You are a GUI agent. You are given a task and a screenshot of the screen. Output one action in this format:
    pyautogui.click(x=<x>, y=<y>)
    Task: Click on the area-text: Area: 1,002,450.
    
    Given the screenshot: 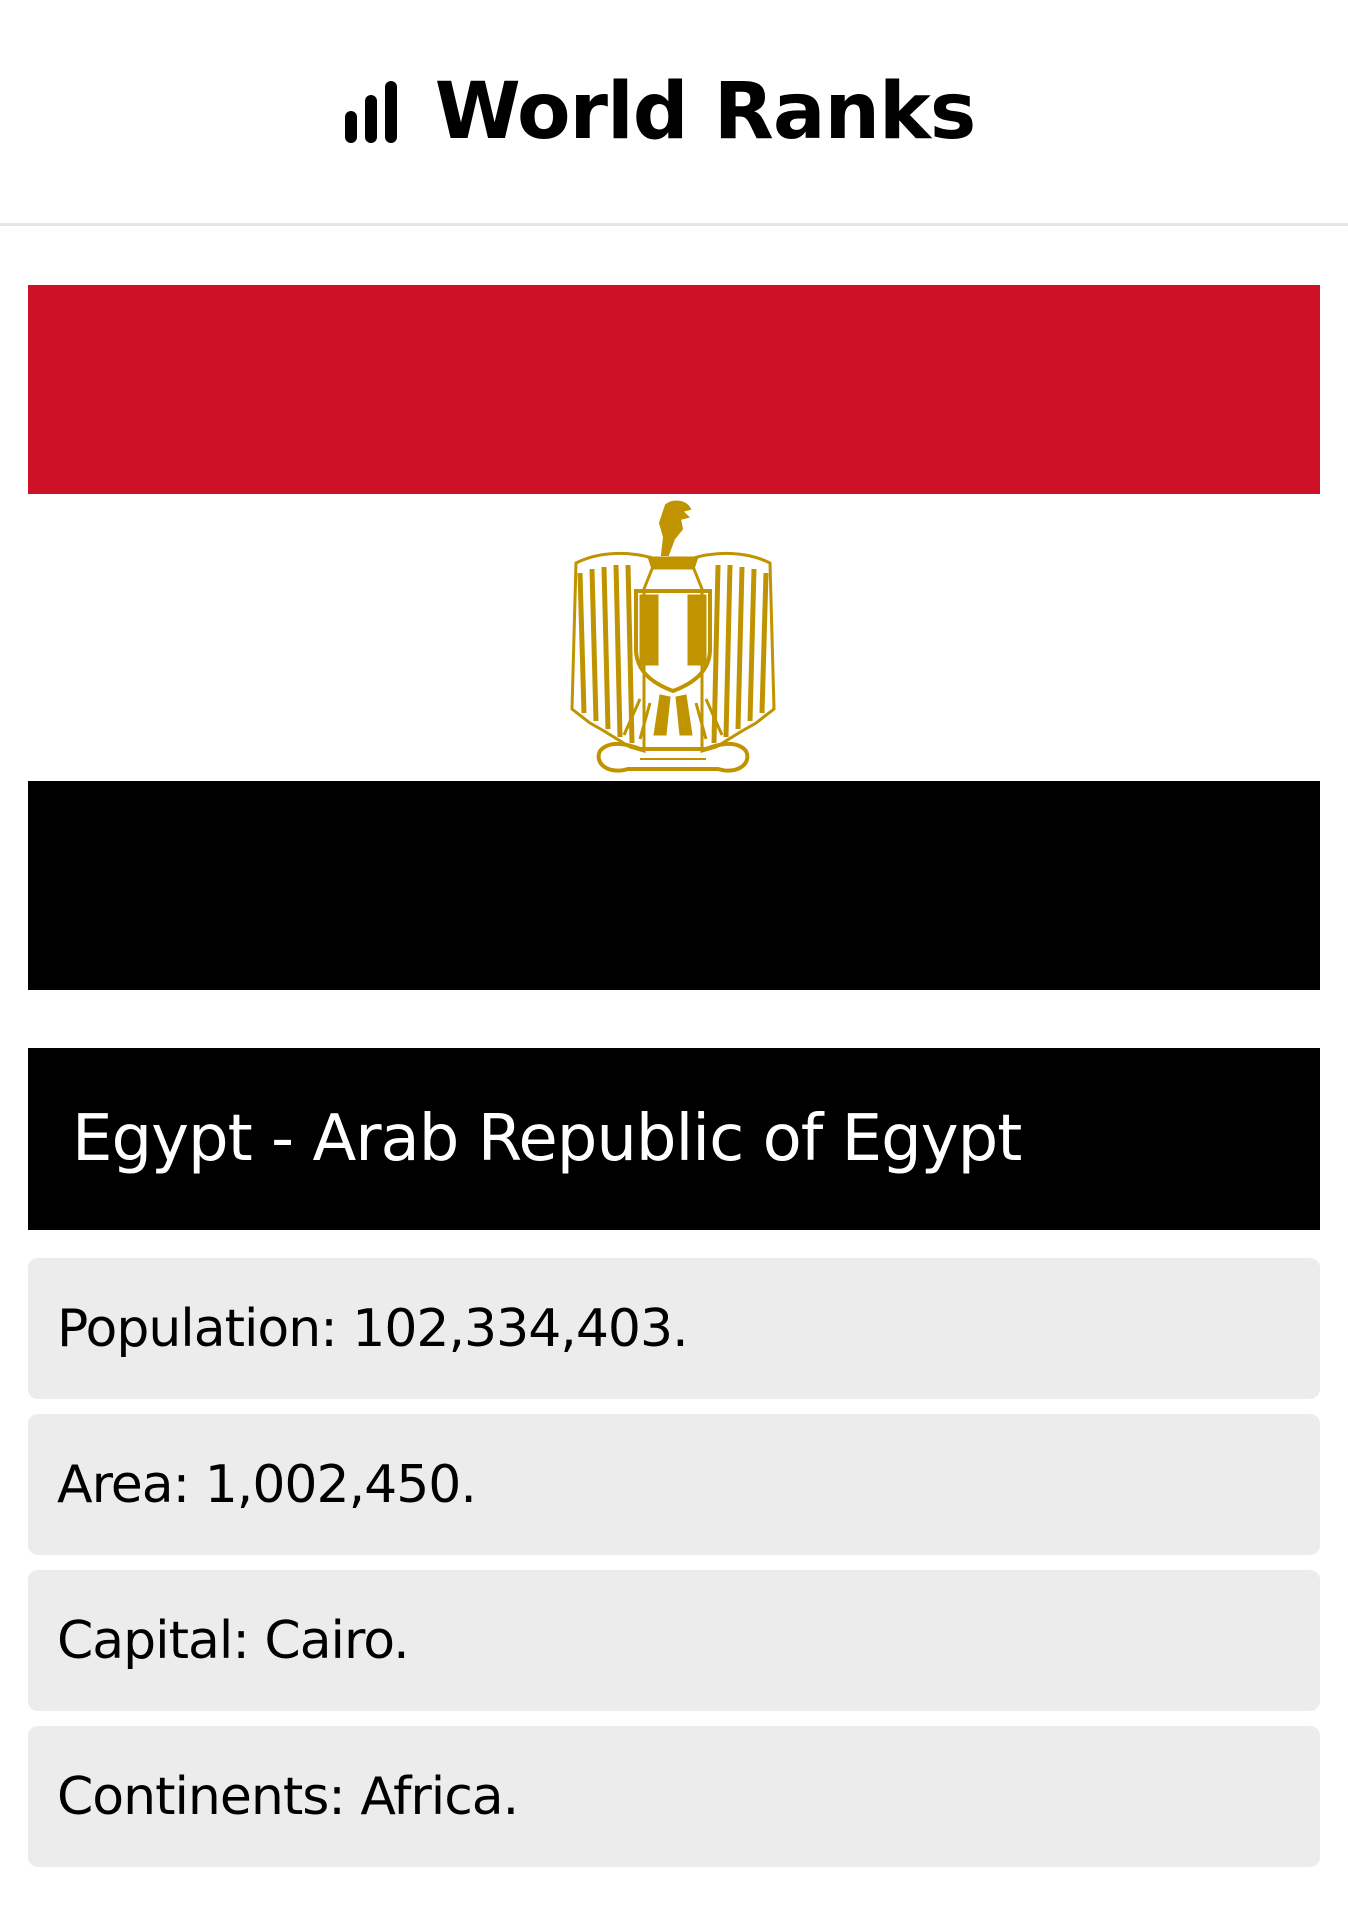 What is the action you would take?
    pyautogui.click(x=267, y=1484)
    